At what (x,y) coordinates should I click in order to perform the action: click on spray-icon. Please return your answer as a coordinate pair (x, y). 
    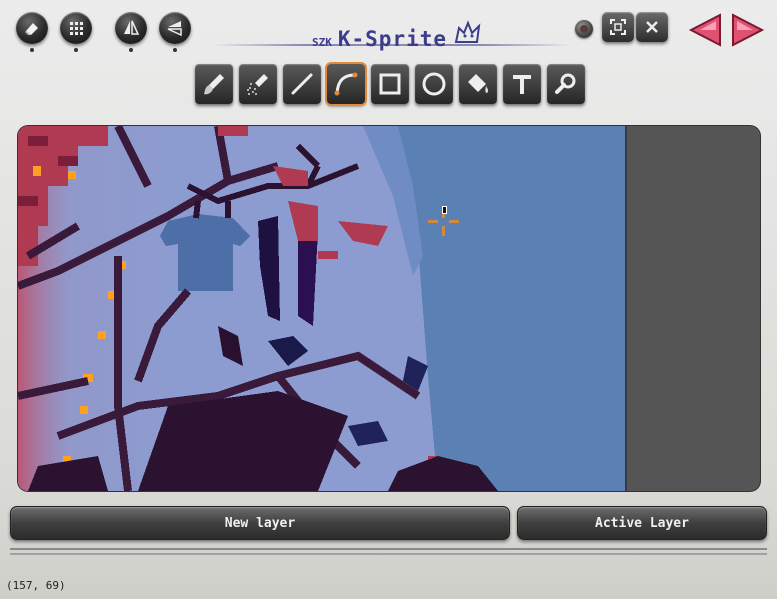
    Looking at the image, I should click on (257, 84).